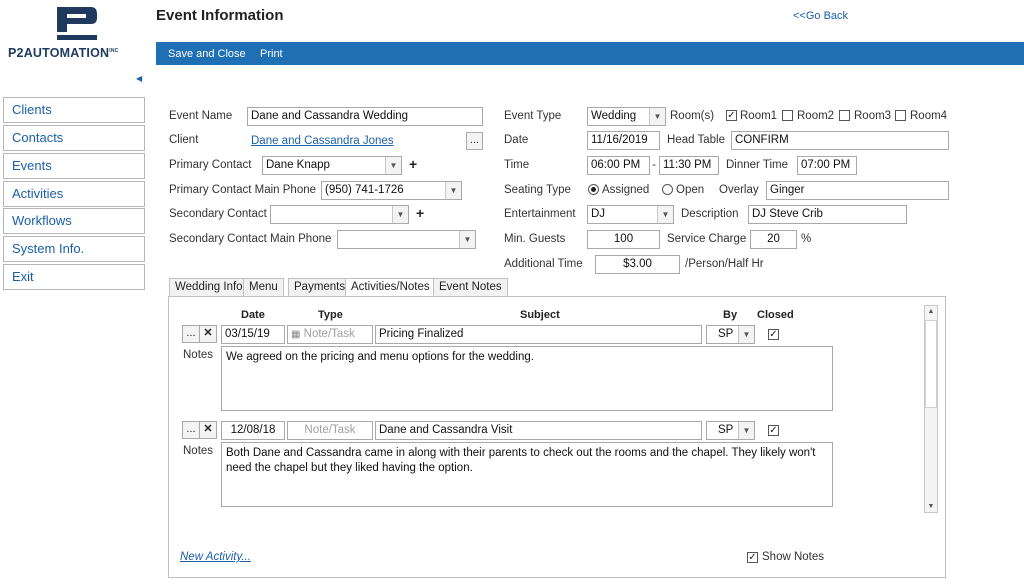 Image resolution: width=1024 pixels, height=585 pixels. I want to click on primary-phone-value: (950) 741-1726, so click(364, 190).